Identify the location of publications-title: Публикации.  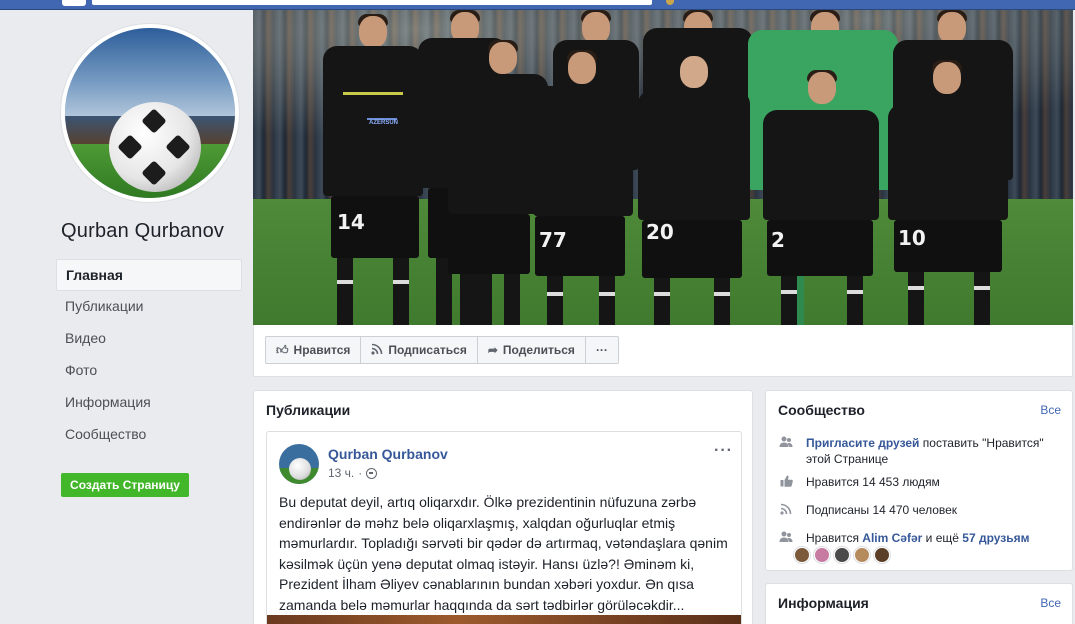
(308, 410).